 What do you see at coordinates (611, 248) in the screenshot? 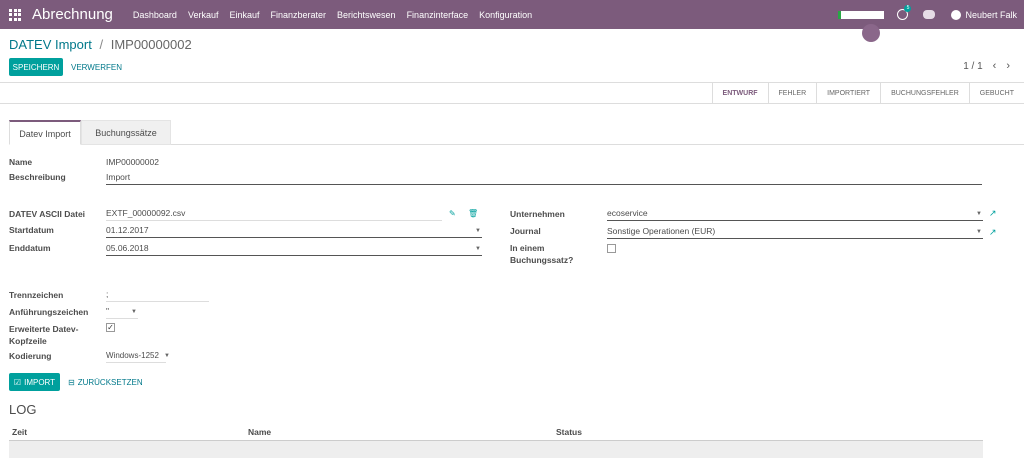
I see `buchungssatz-checkbox` at bounding box center [611, 248].